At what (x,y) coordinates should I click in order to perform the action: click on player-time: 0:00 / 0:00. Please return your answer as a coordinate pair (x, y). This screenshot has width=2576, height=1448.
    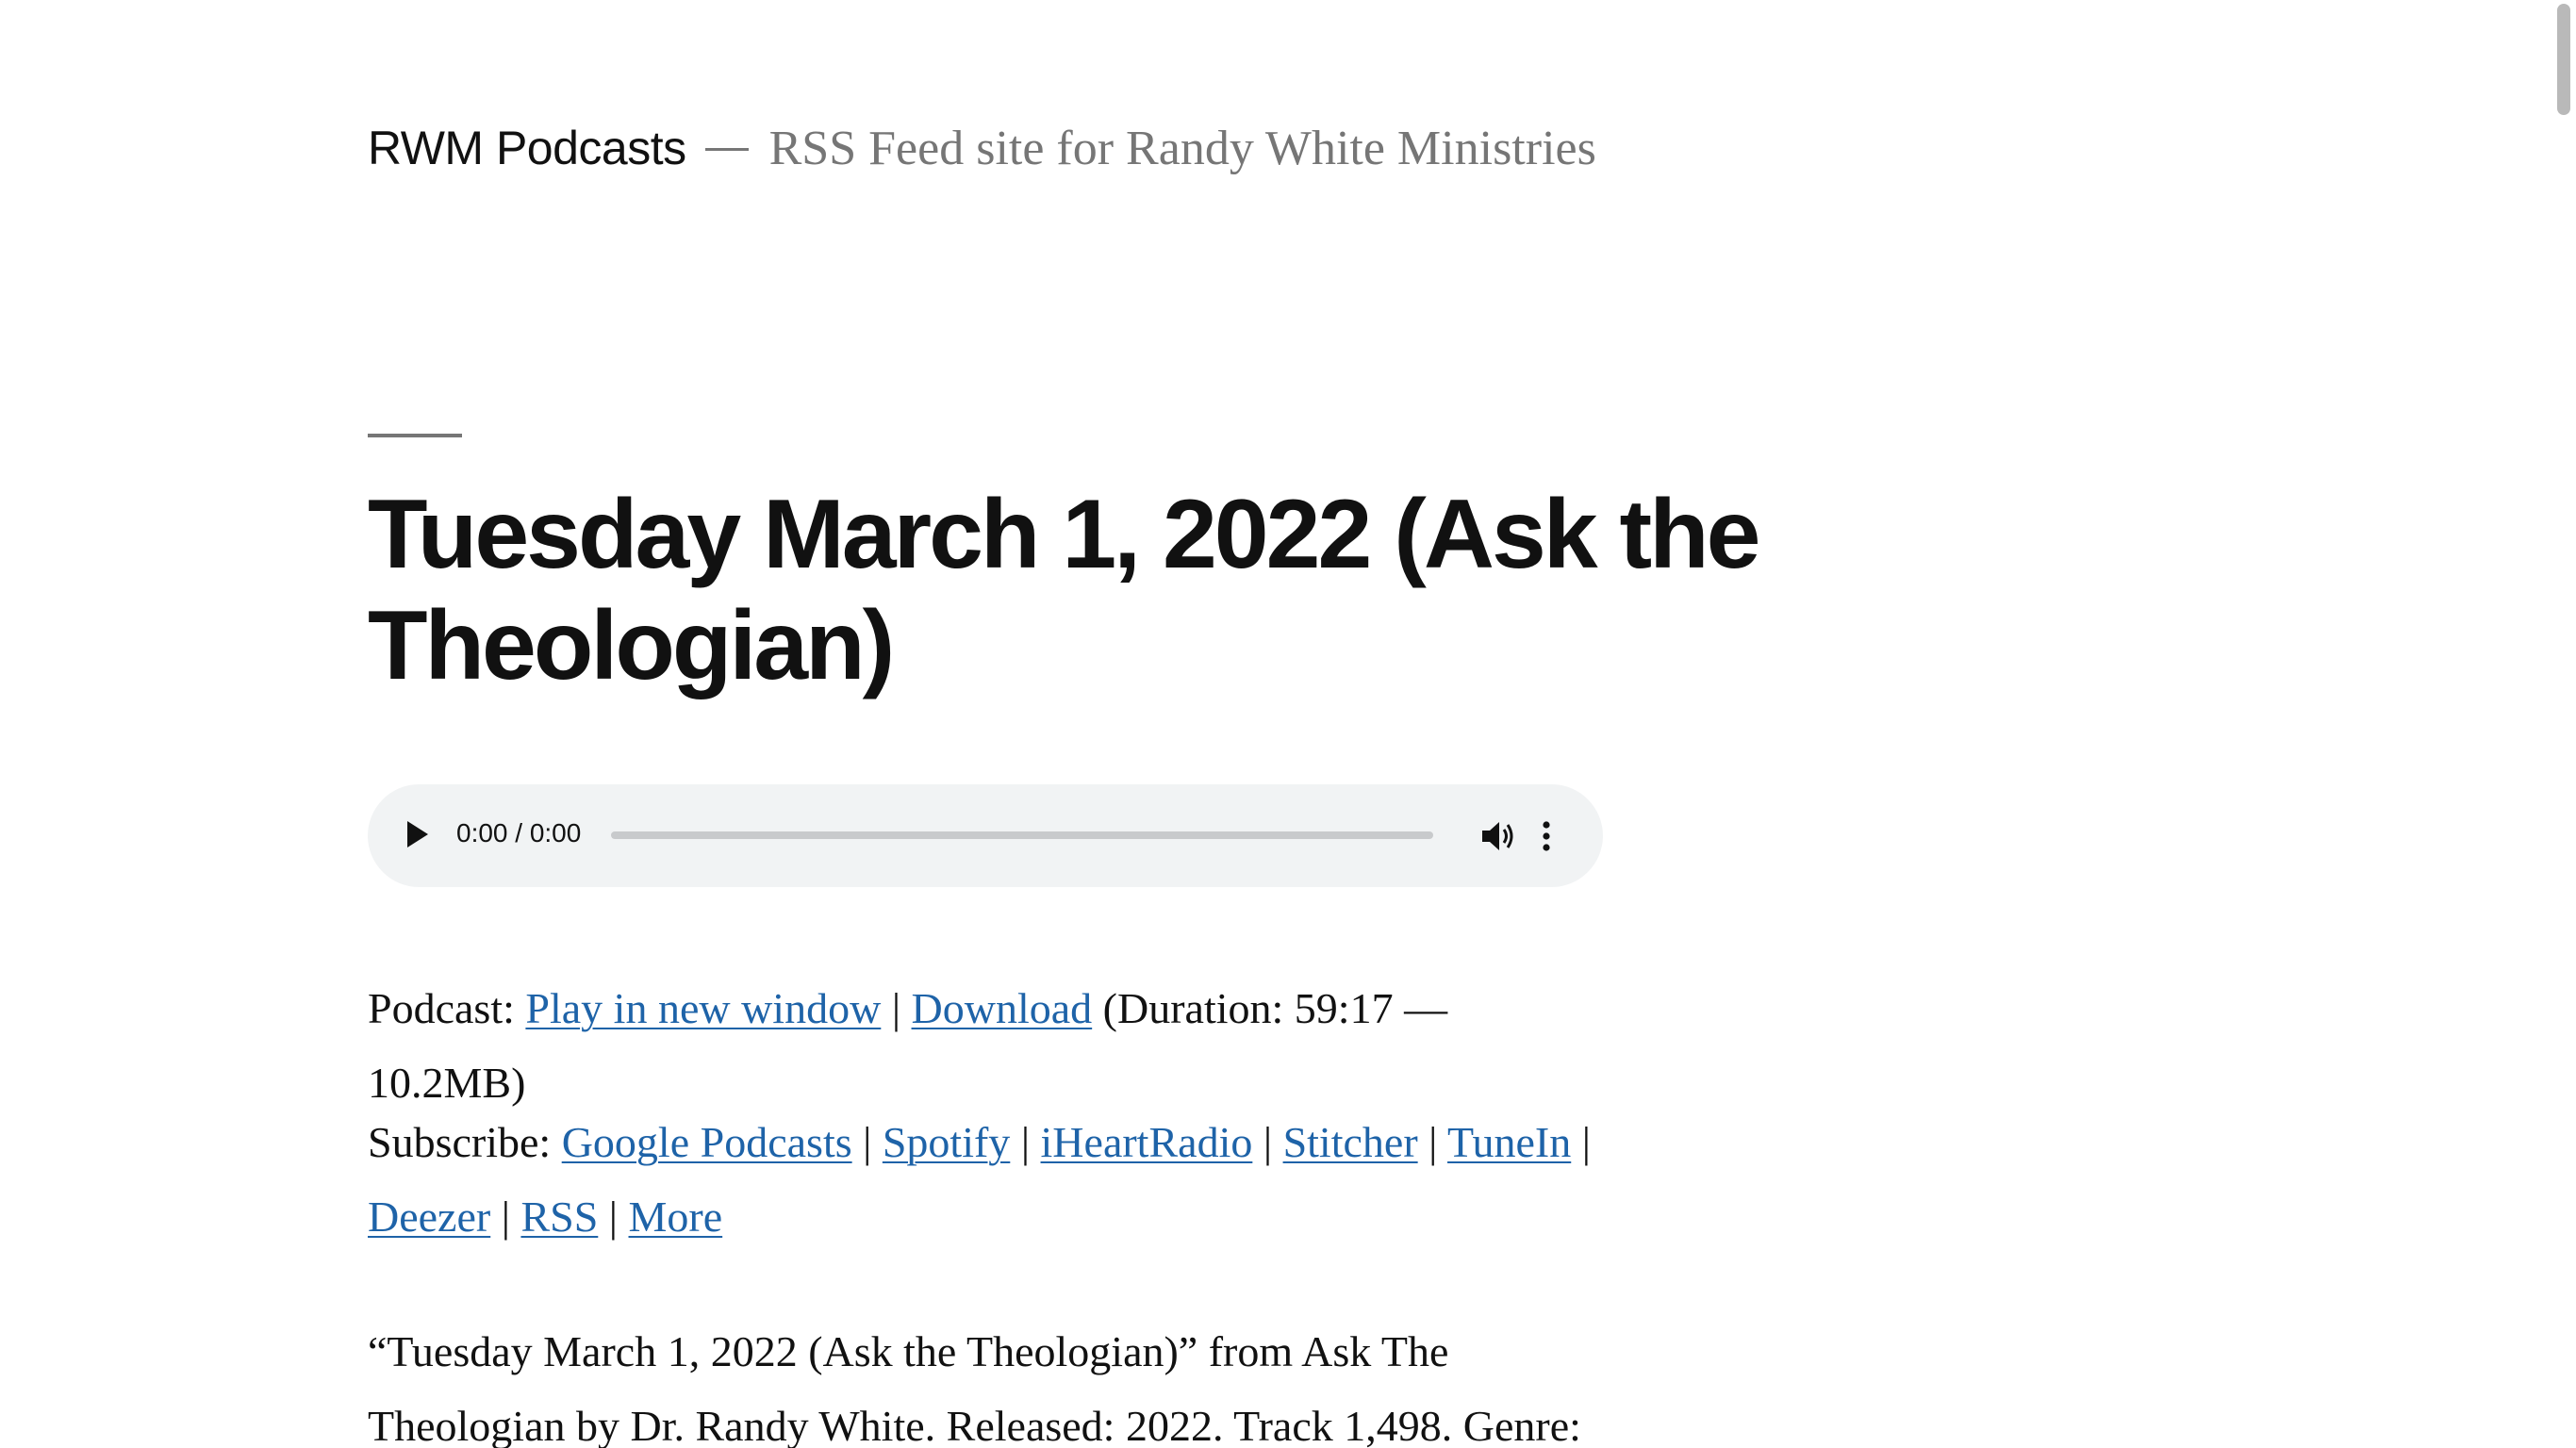
    Looking at the image, I should click on (519, 832).